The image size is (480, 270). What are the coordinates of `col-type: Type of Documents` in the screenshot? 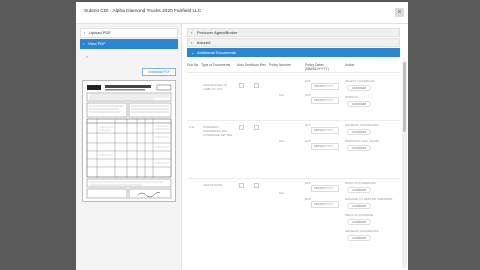 It's located at (216, 65).